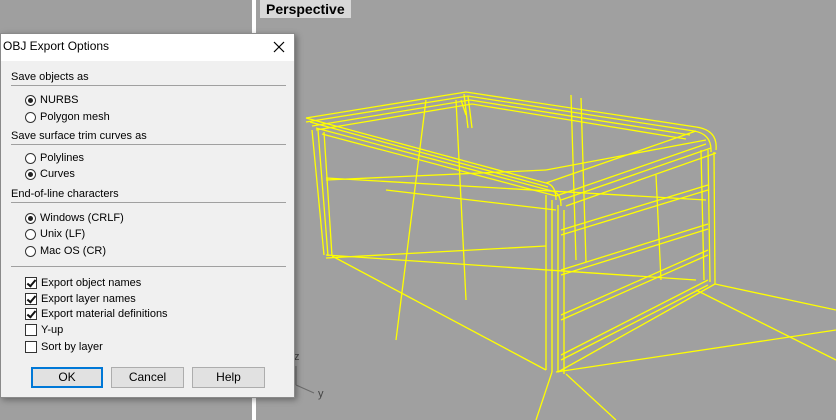 This screenshot has width=836, height=420. I want to click on radio-curves: Curves, so click(50, 174).